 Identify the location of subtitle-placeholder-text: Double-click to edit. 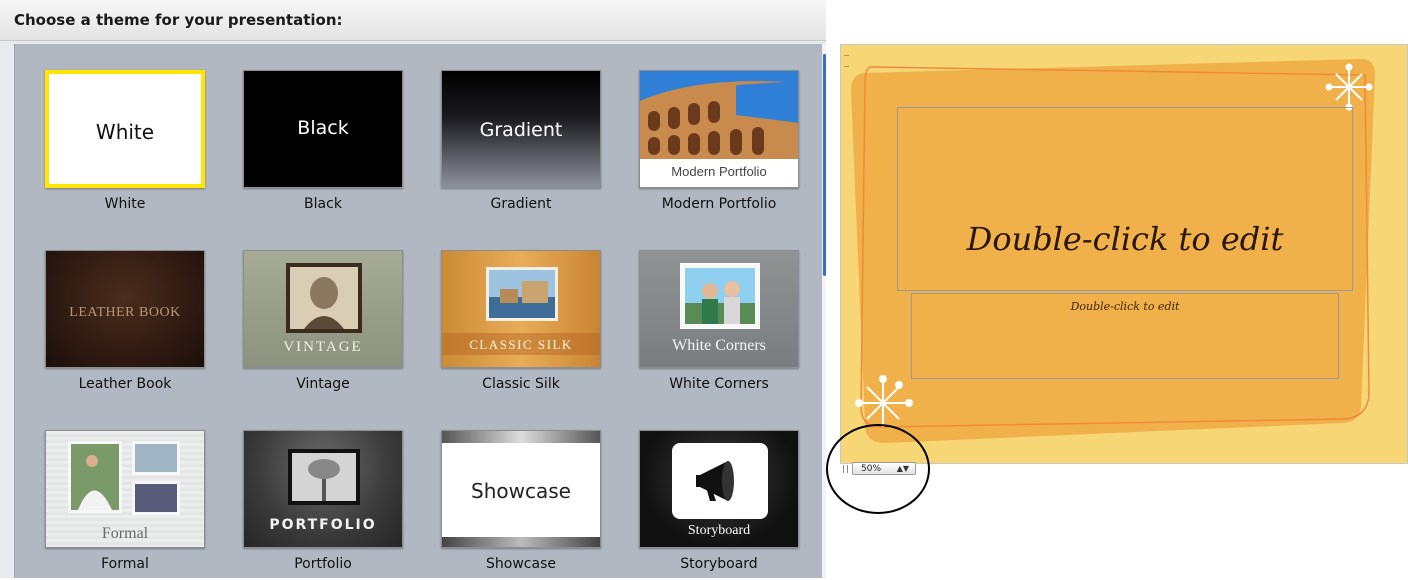
(1125, 306).